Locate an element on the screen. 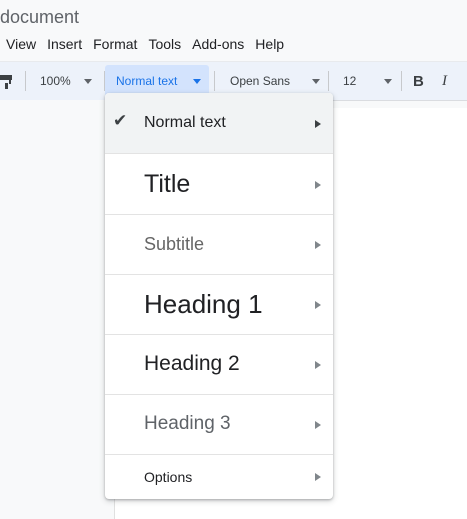  italic-button: I is located at coordinates (444, 81).